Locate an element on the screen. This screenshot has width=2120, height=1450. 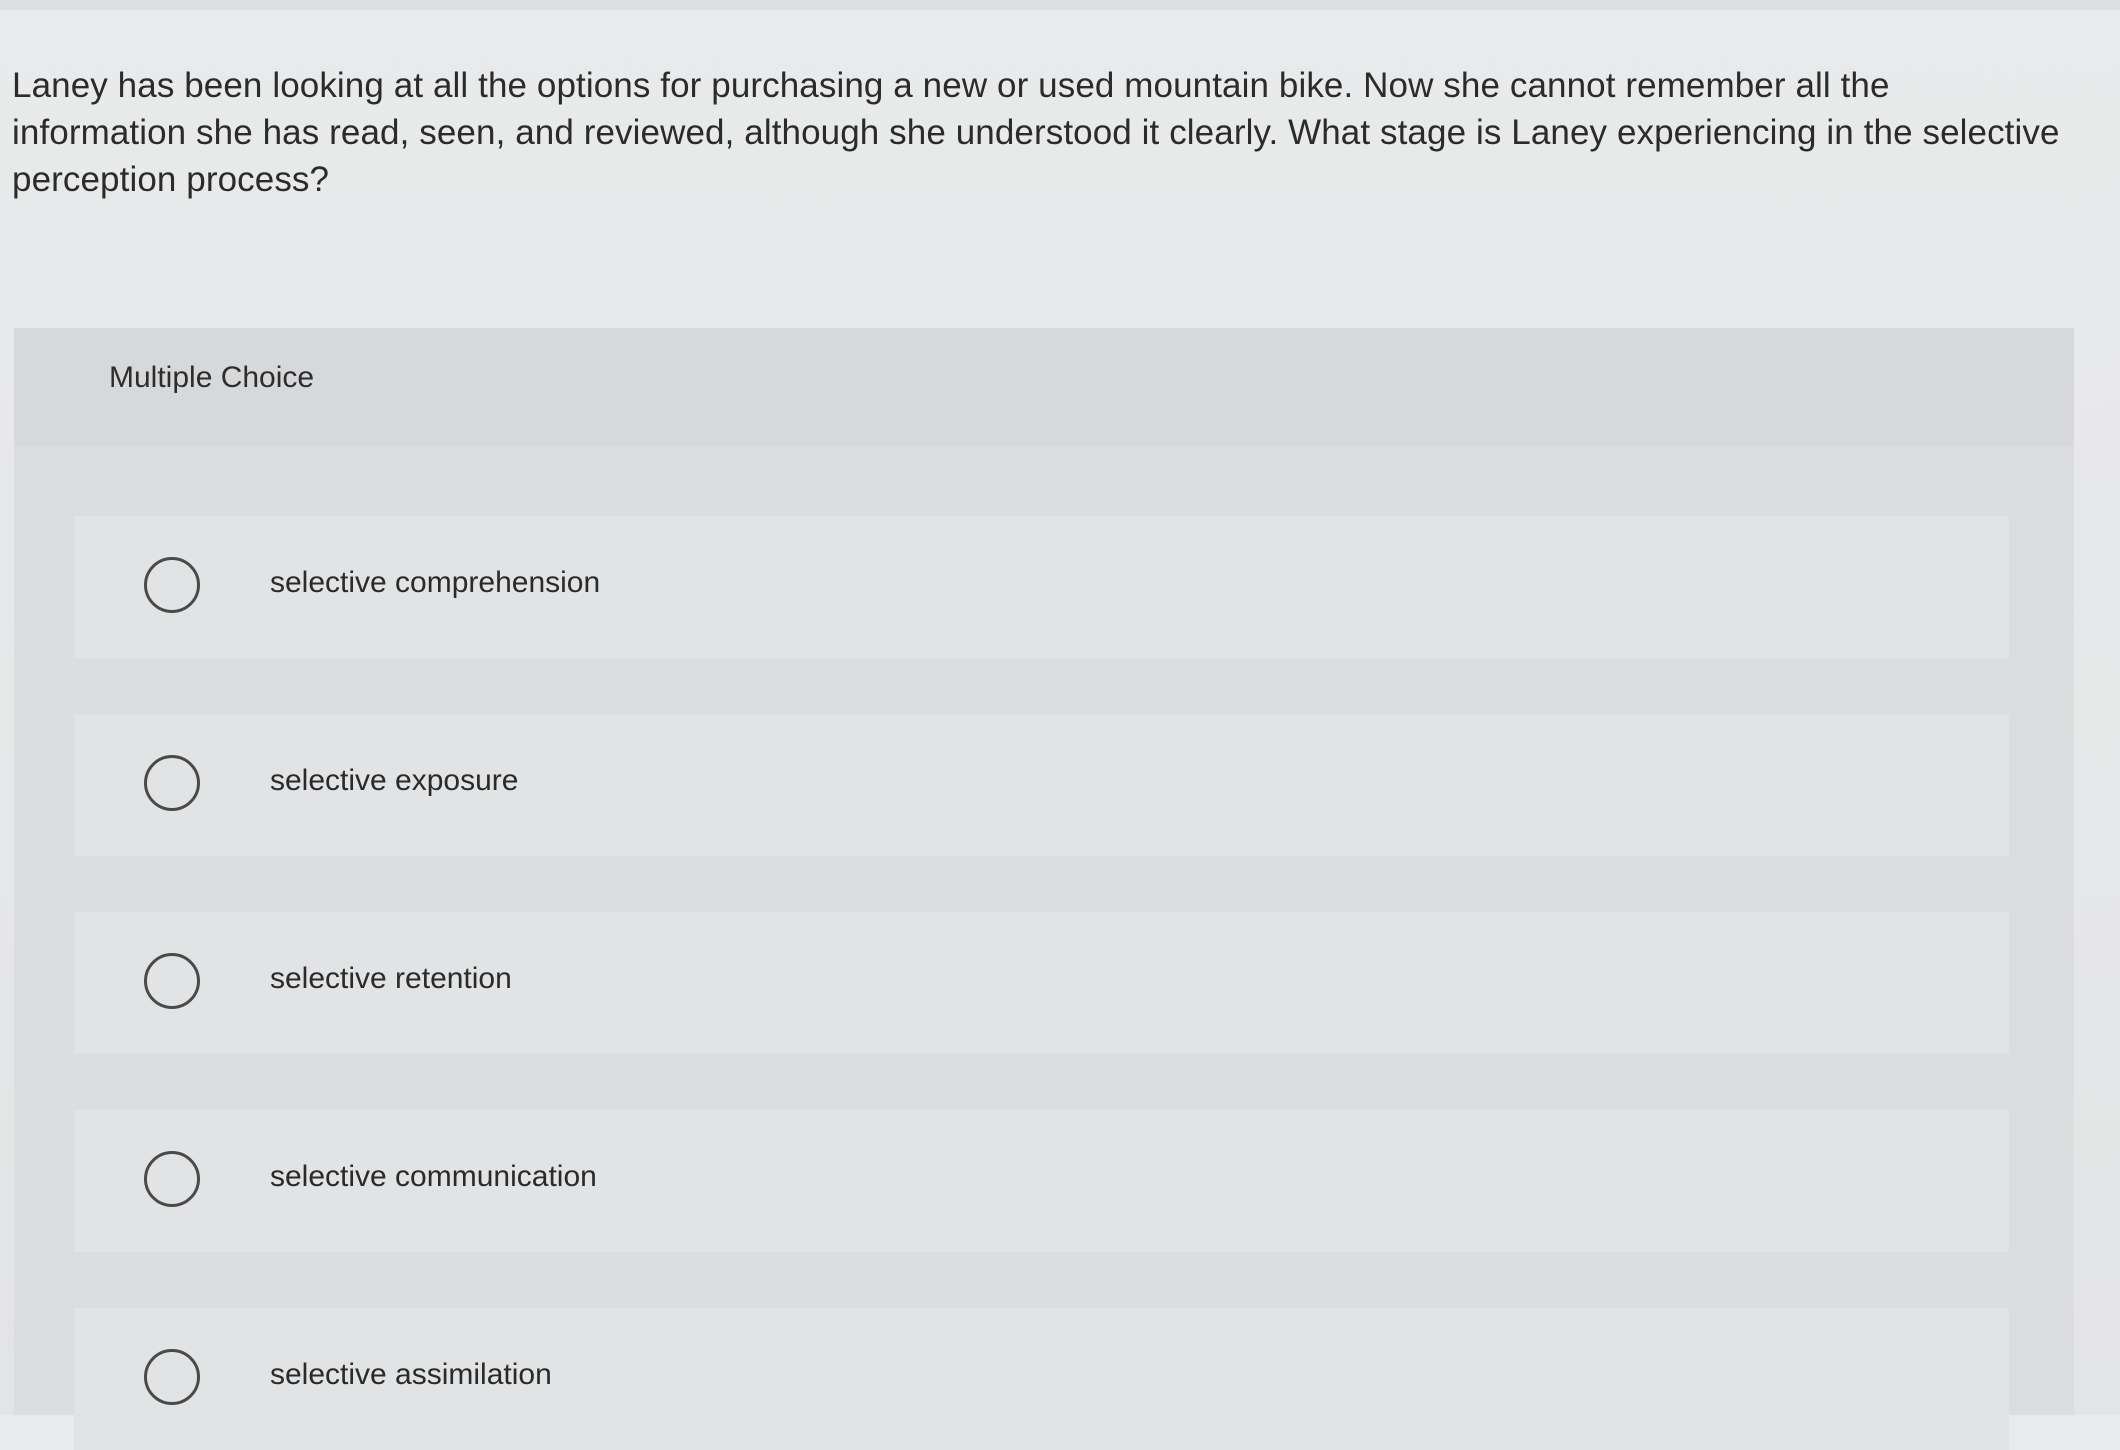
option-selective-comprehension: selective comprehension is located at coordinates (1041, 587).